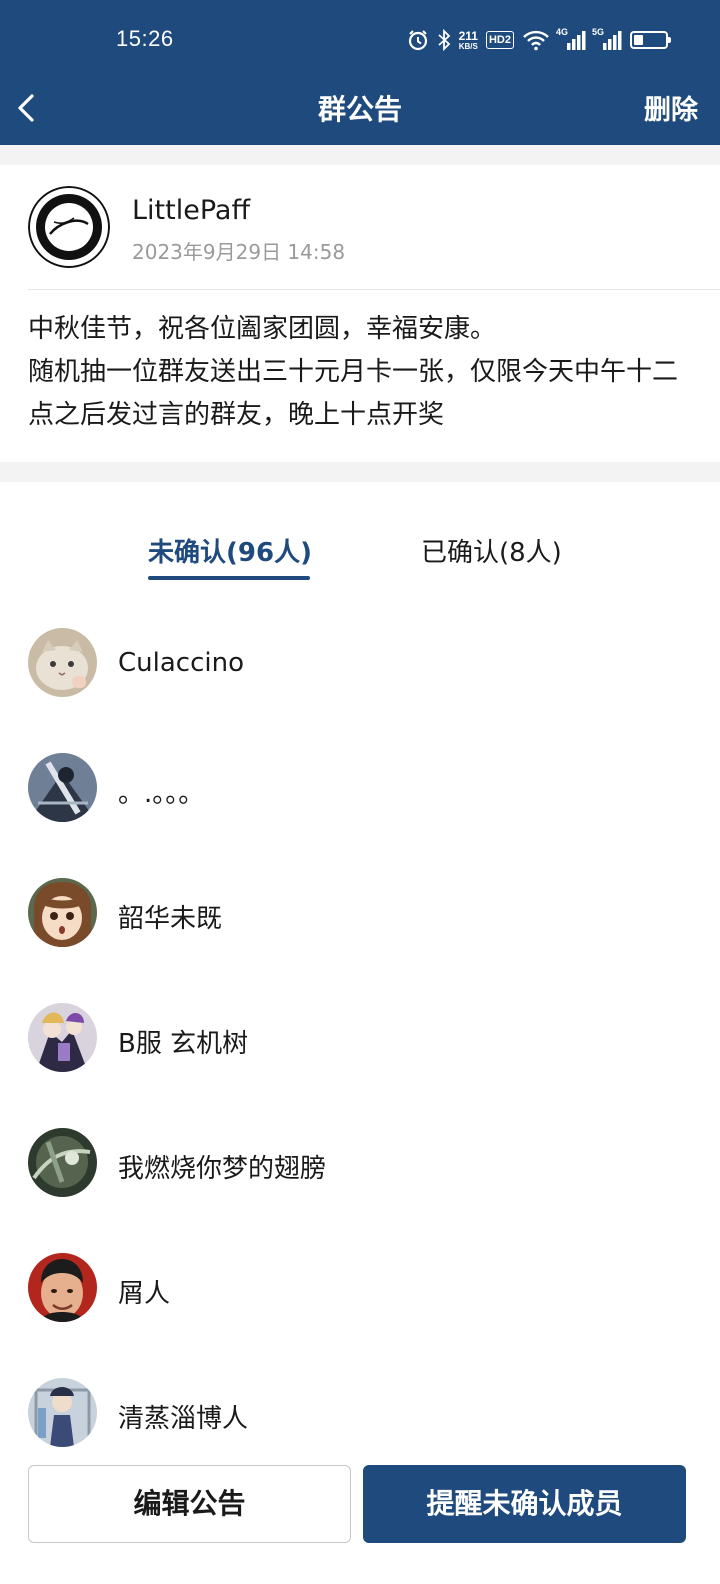  What do you see at coordinates (229, 578) in the screenshot?
I see `active-tab-indicator` at bounding box center [229, 578].